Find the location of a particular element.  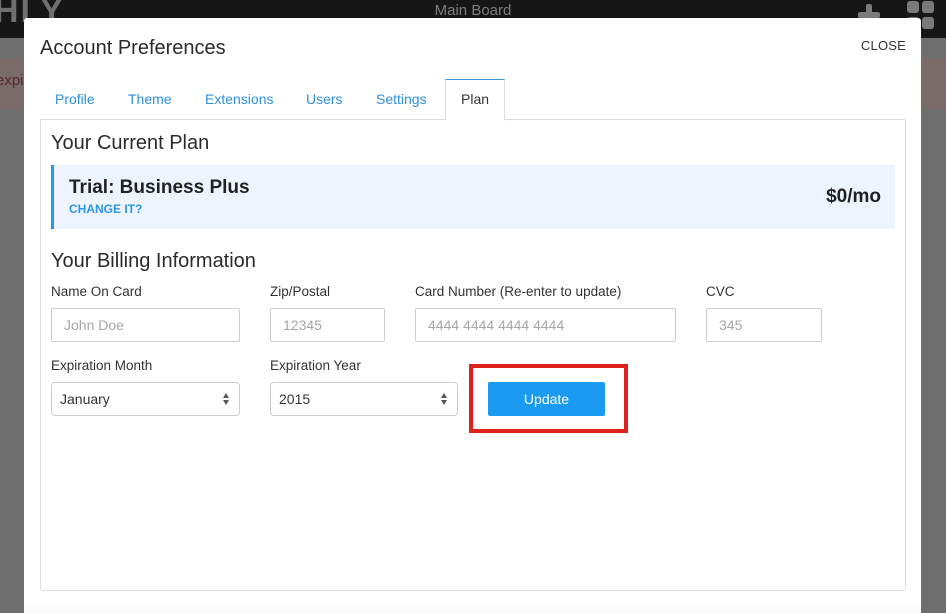

tab-extensions: Extensions is located at coordinates (239, 99).